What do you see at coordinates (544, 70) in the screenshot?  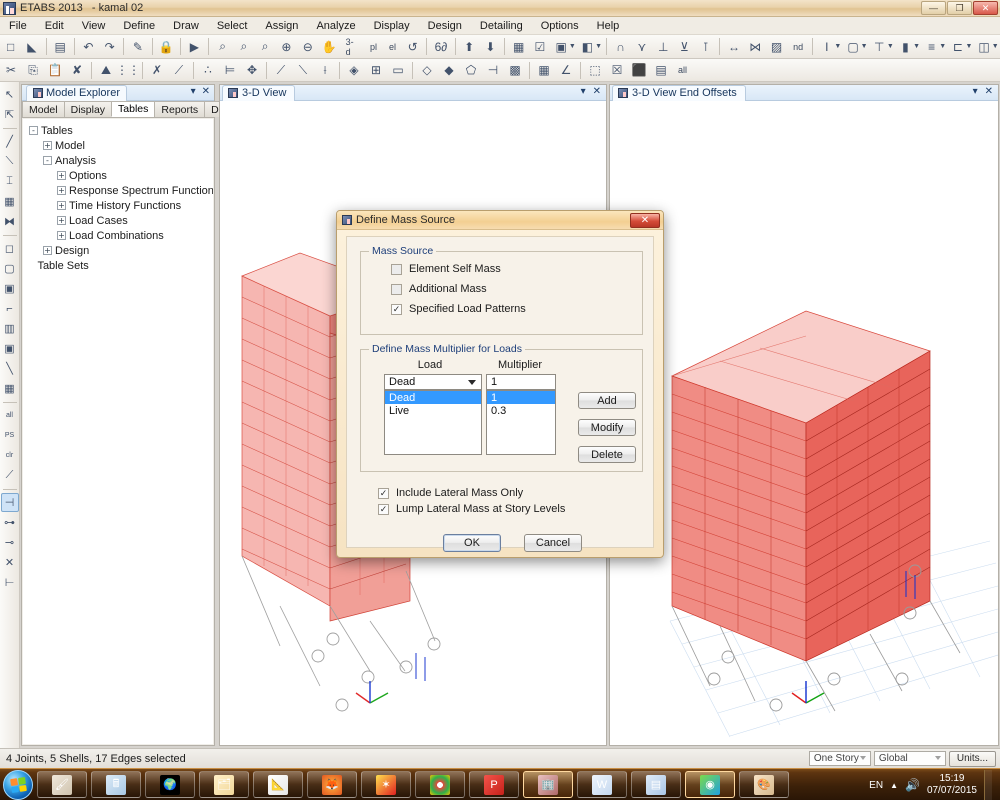 I see `select-by-grid-icon: ▦` at bounding box center [544, 70].